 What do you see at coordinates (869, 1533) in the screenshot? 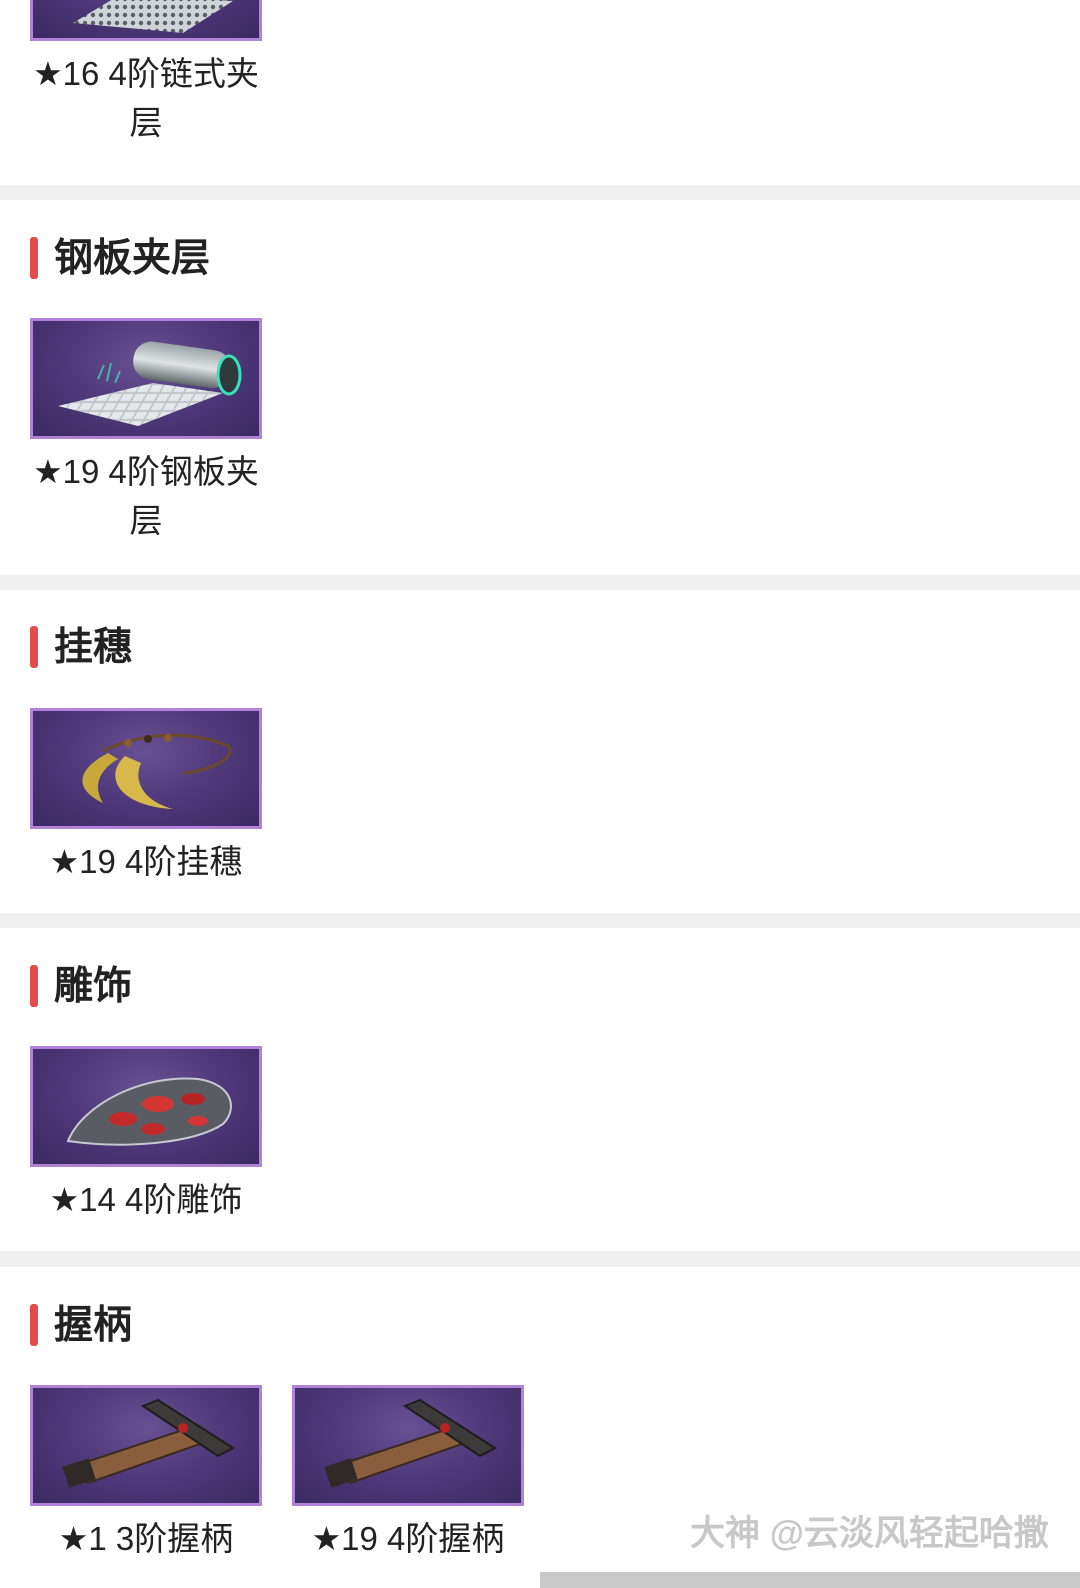
I see `watermark: 大神 @云淡风轻起哈撒` at bounding box center [869, 1533].